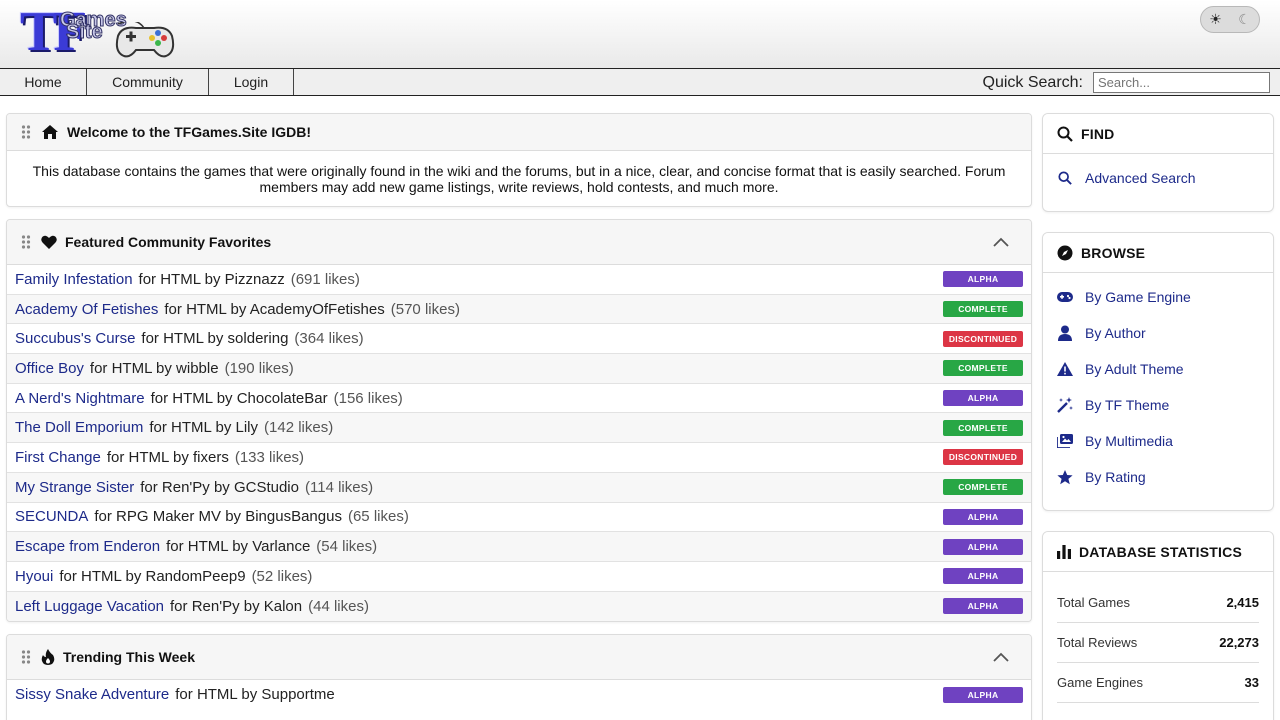 The height and width of the screenshot is (720, 1280). Describe the element at coordinates (1158, 477) in the screenshot. I see `browse-by-rating: By Rating` at that location.